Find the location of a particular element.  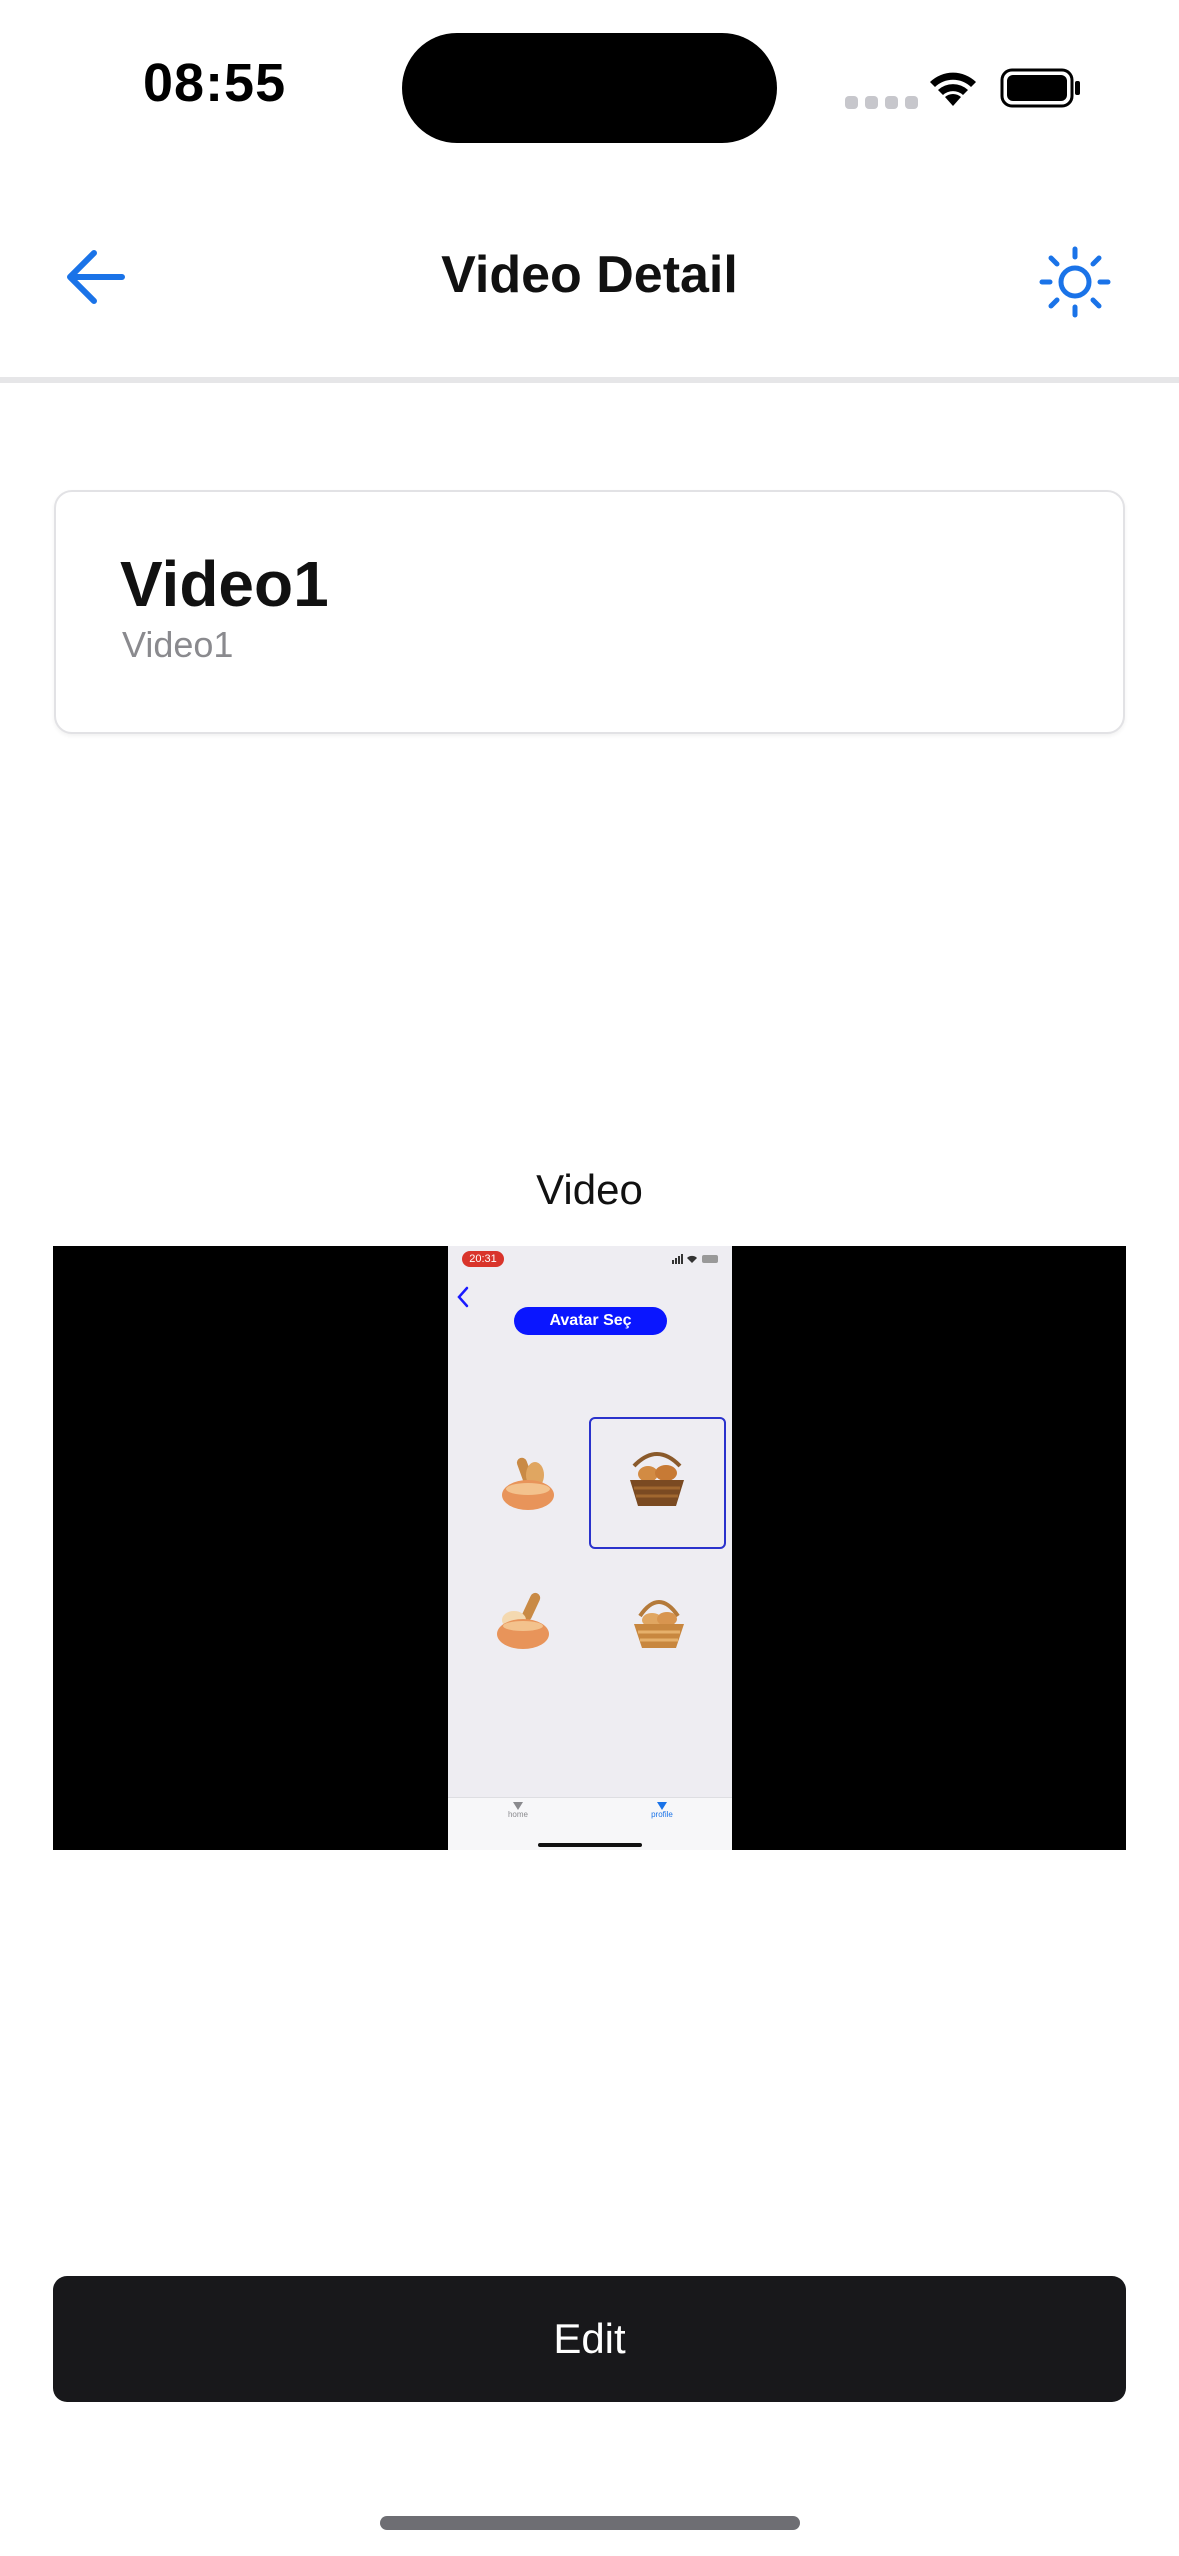

video-preview-frame: 20:31 Avatar Seç home profile is located at coordinates (590, 1548).